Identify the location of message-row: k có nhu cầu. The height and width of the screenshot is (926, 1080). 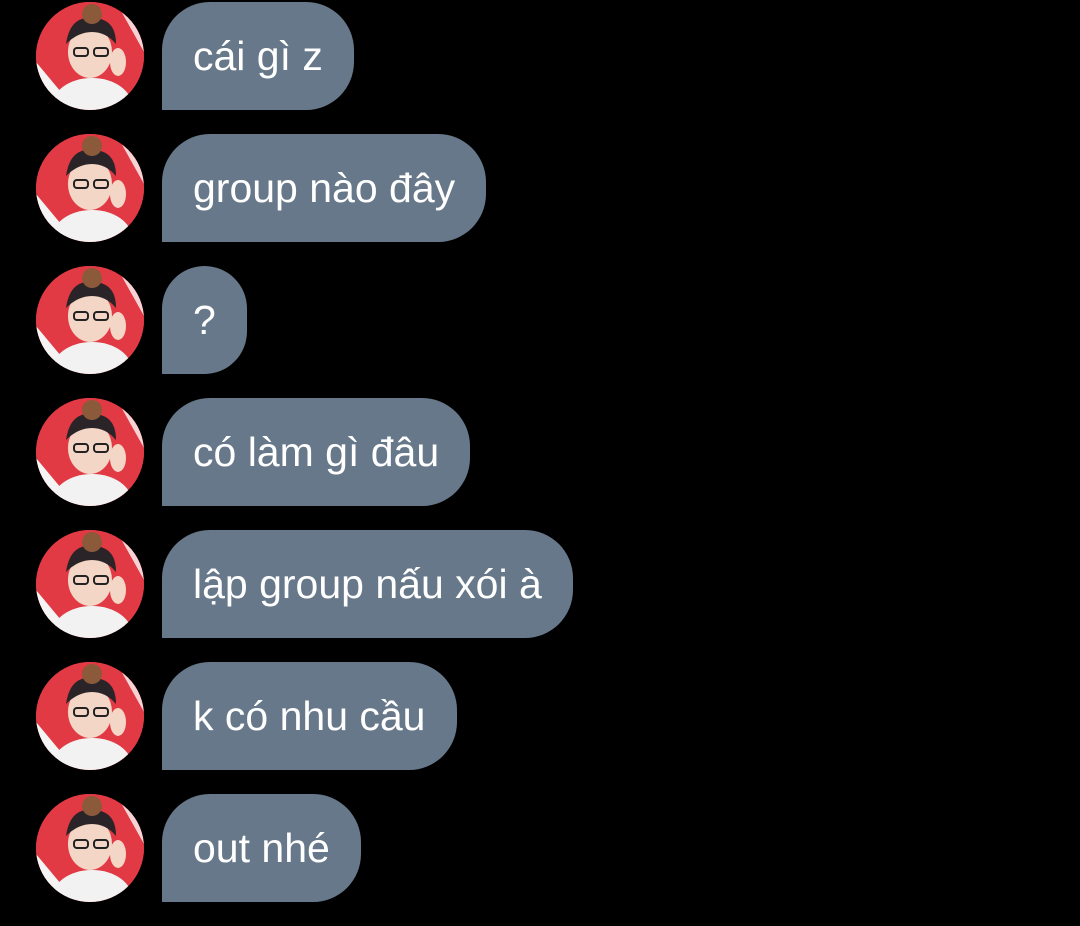
(540, 716).